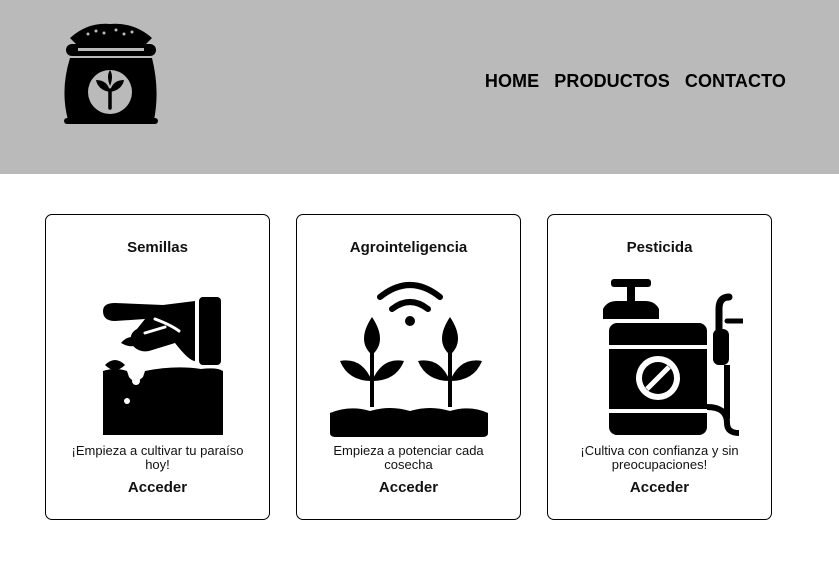  Describe the element at coordinates (659, 360) in the screenshot. I see `pesticide-sprayer-icon` at that location.